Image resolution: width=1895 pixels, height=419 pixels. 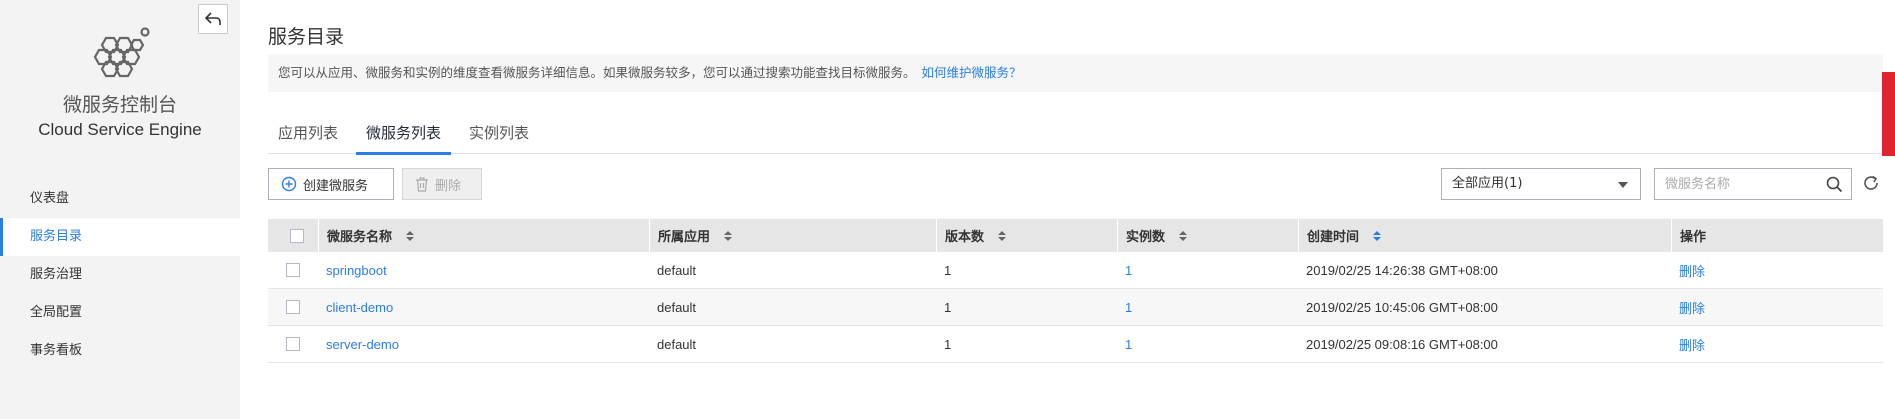 What do you see at coordinates (1693, 237) in the screenshot?
I see `header-label: 操作` at bounding box center [1693, 237].